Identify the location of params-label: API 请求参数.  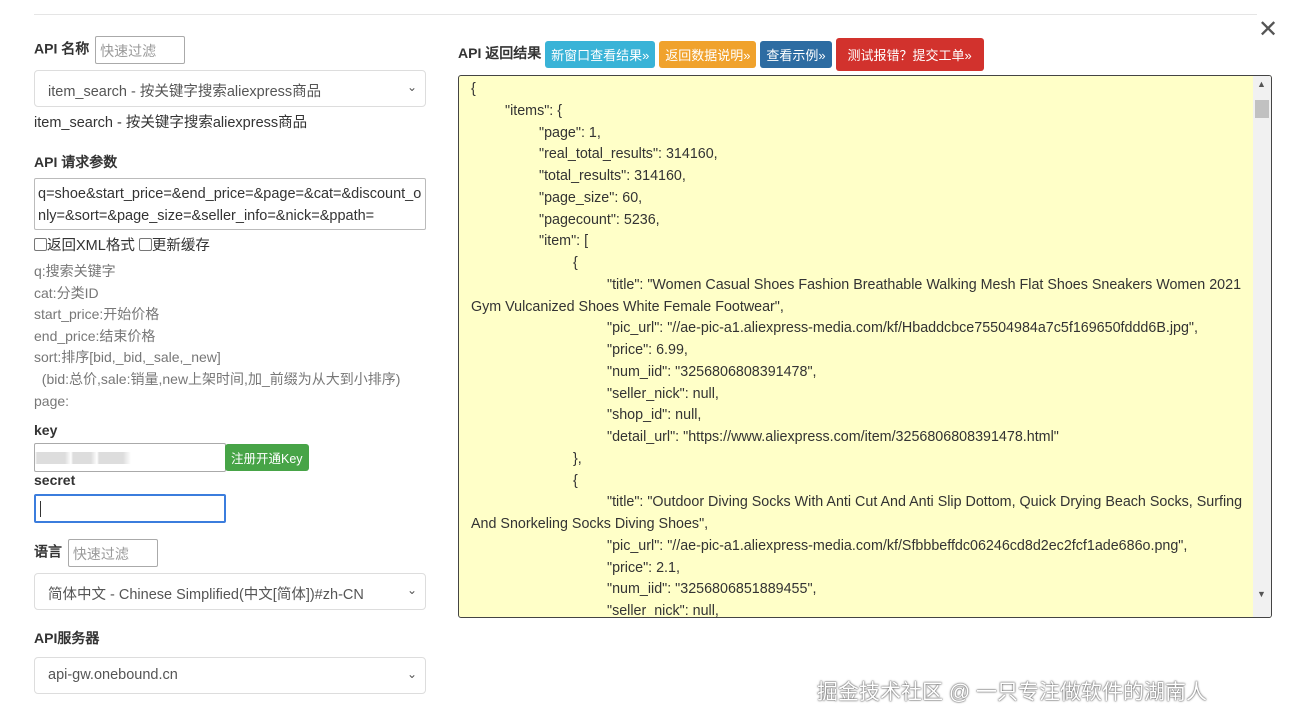
(76, 162).